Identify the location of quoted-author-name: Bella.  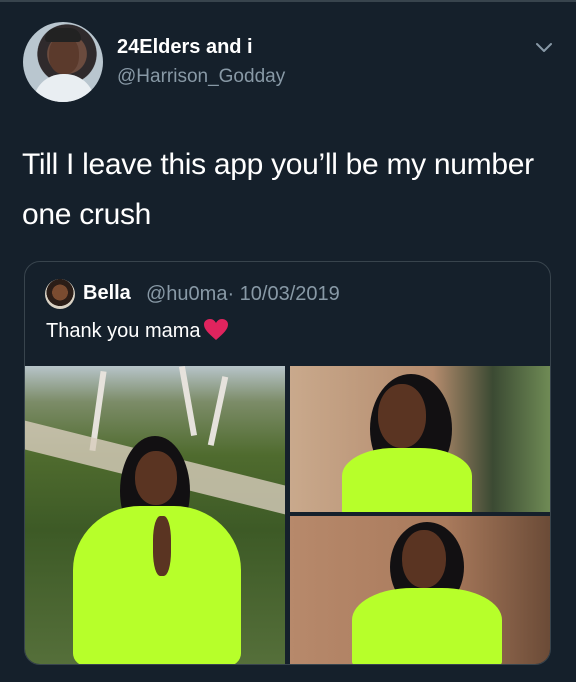
(107, 293).